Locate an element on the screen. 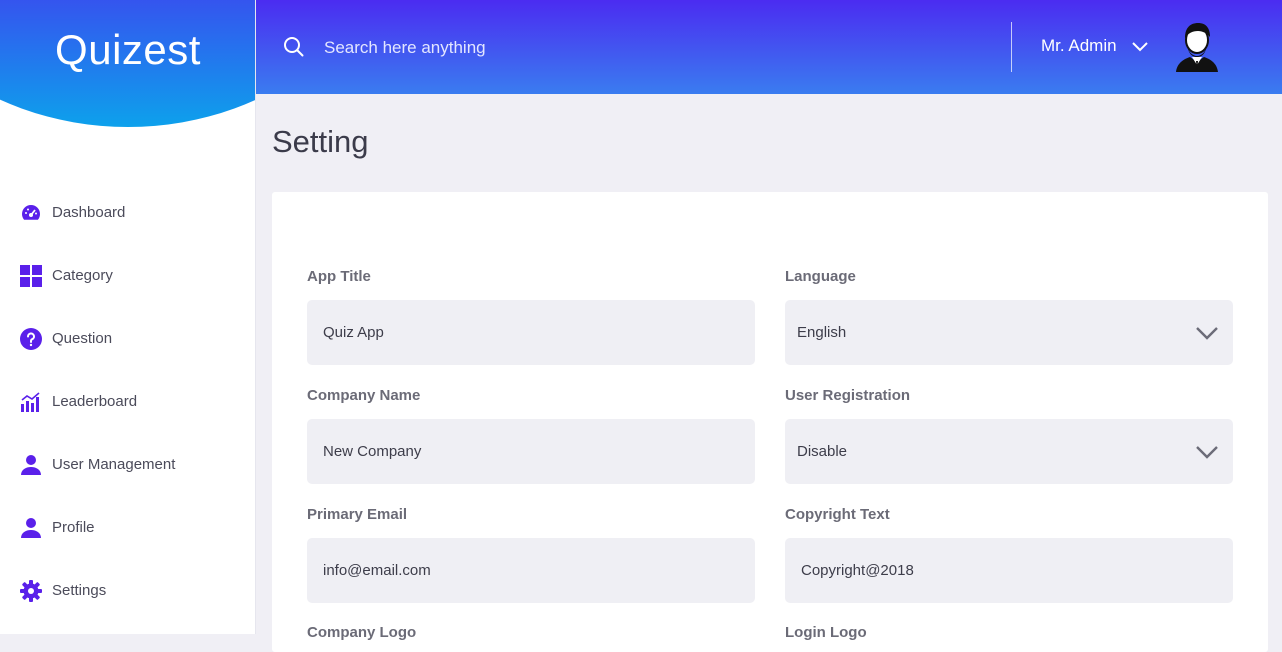 The image size is (1282, 652). sidebar-item-leaderboard: Leaderboard is located at coordinates (128, 401).